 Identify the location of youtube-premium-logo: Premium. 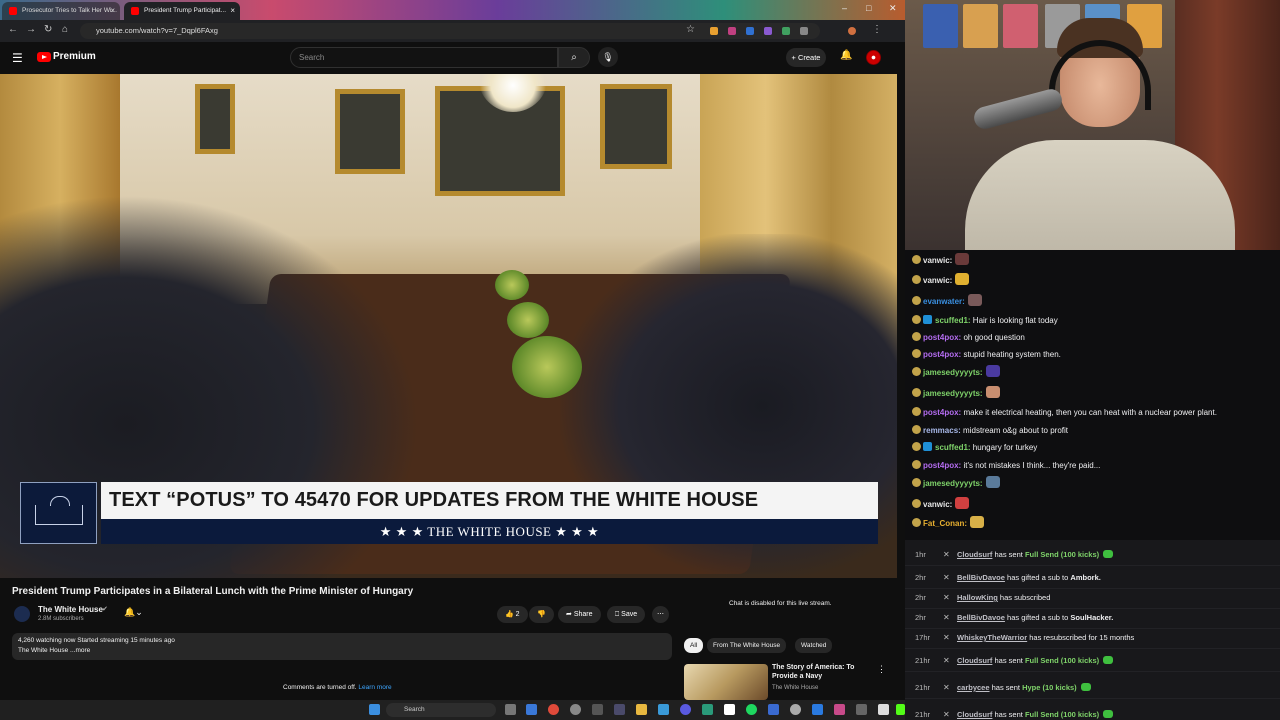
(74, 56).